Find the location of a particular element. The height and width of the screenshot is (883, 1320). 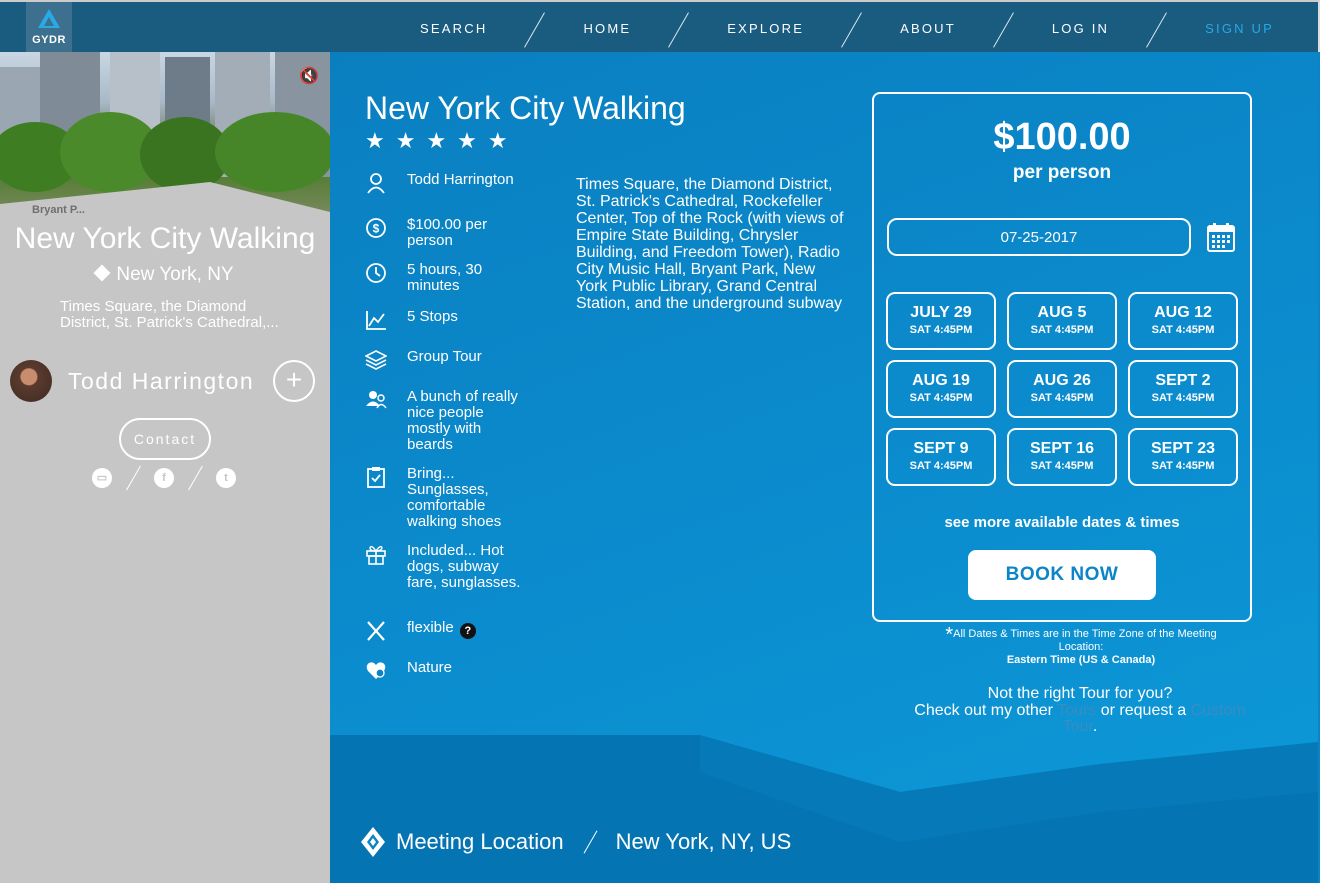

date-option-date: SEPT 9 is located at coordinates (941, 448).